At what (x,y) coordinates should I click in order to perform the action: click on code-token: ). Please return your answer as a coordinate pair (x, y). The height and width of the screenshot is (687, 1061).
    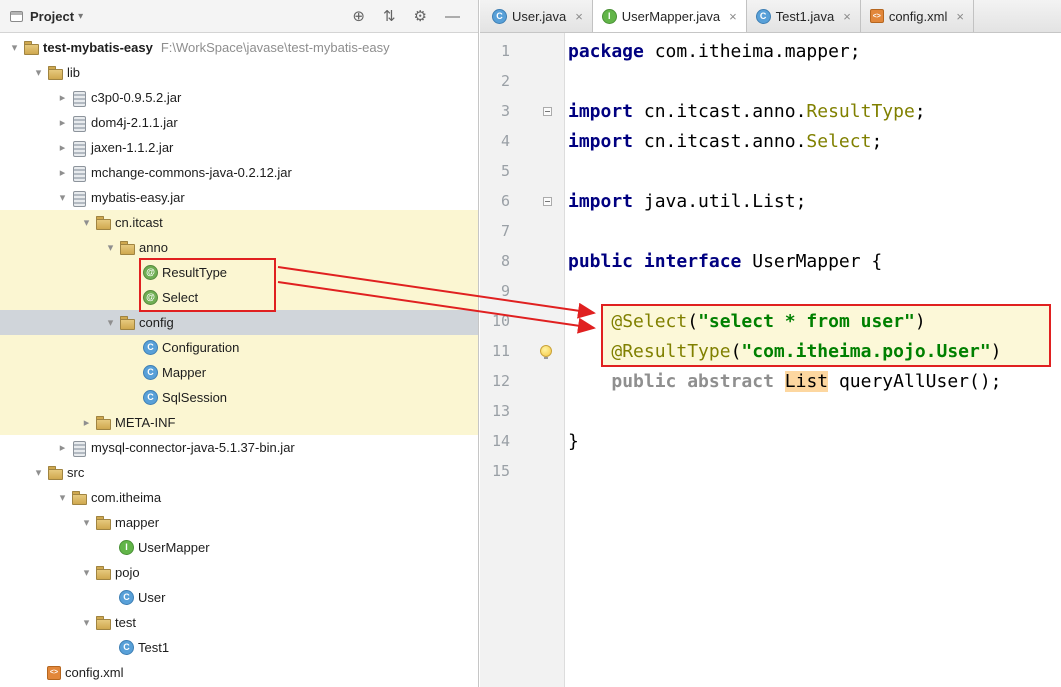
    Looking at the image, I should click on (920, 321).